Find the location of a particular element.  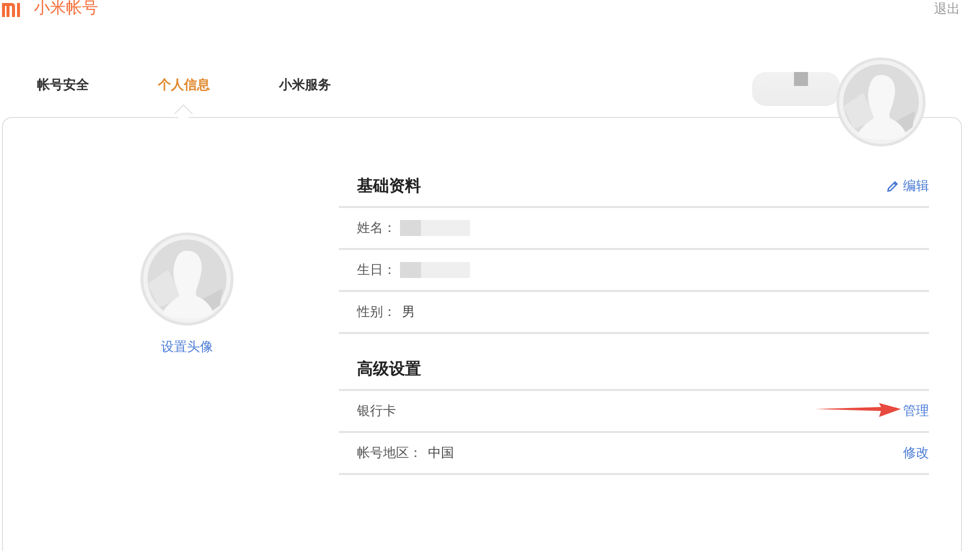

set-avatar-link: 设置头像 is located at coordinates (187, 347).